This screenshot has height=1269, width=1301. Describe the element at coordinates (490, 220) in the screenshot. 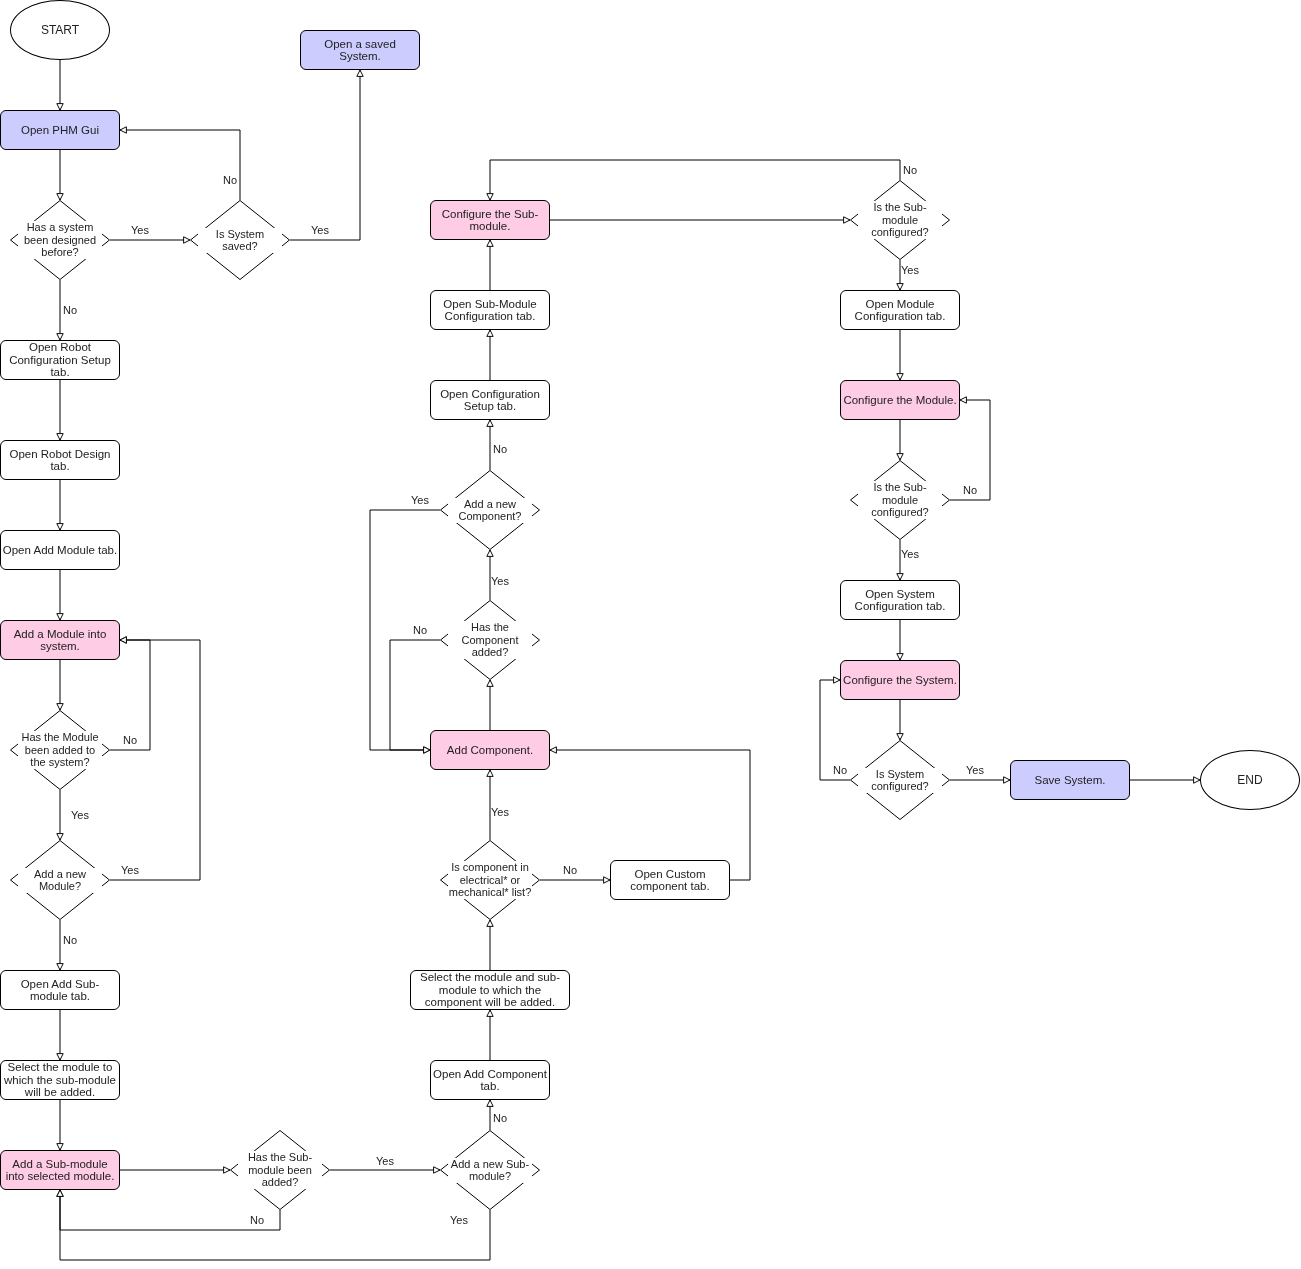

I see `process-step: Configure the Sub-module.` at that location.